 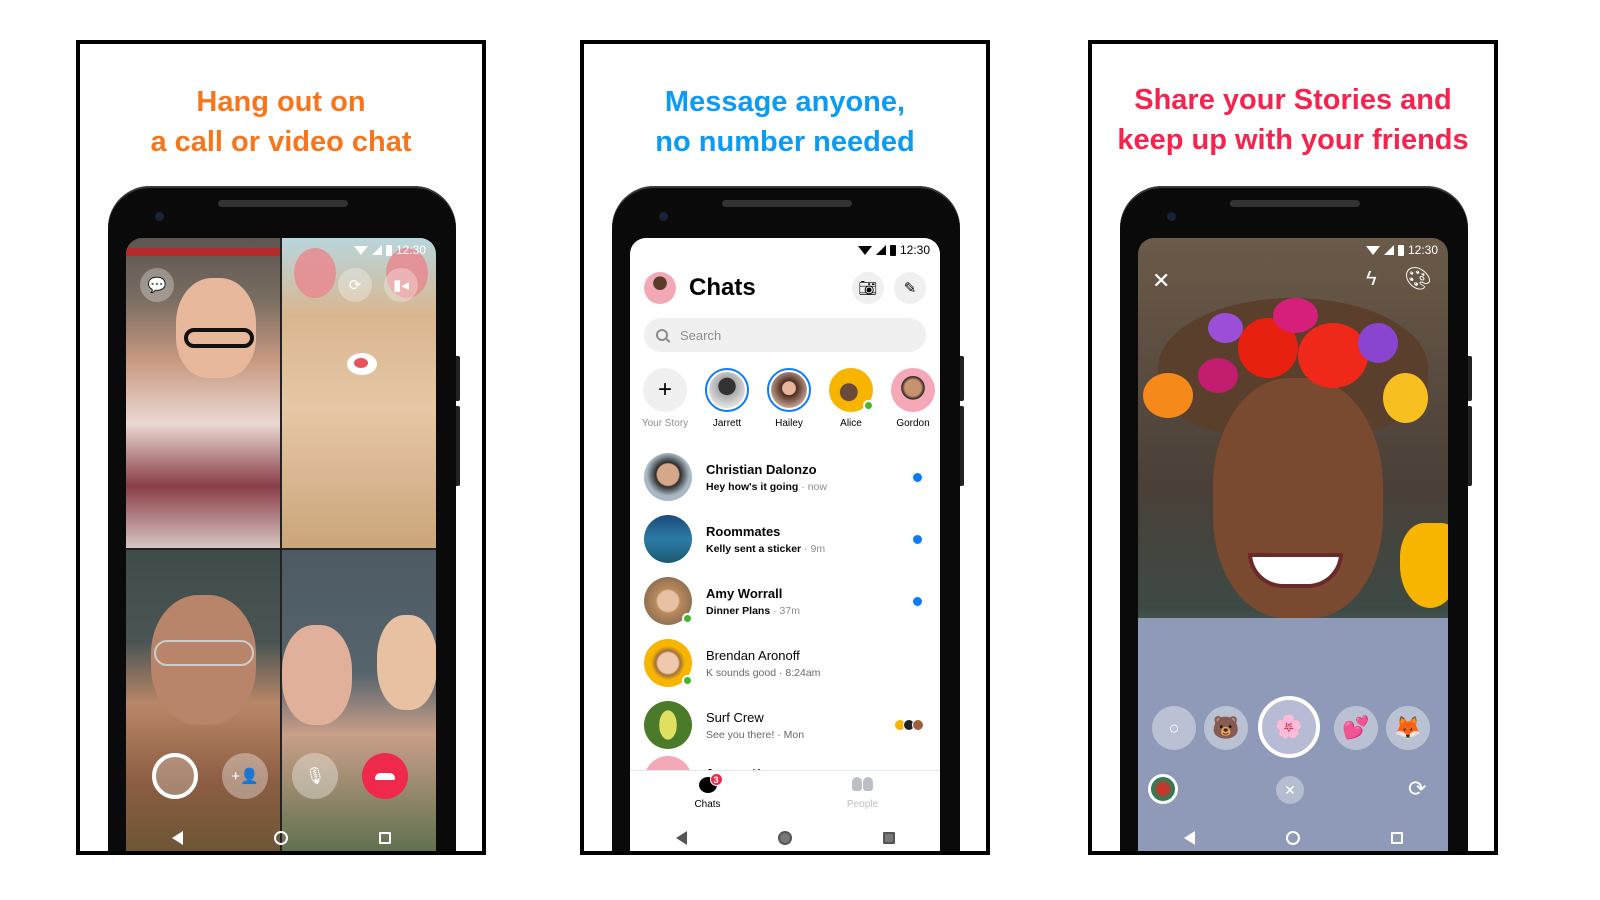 I want to click on chat-bubble-icon: 💬, so click(x=157, y=285).